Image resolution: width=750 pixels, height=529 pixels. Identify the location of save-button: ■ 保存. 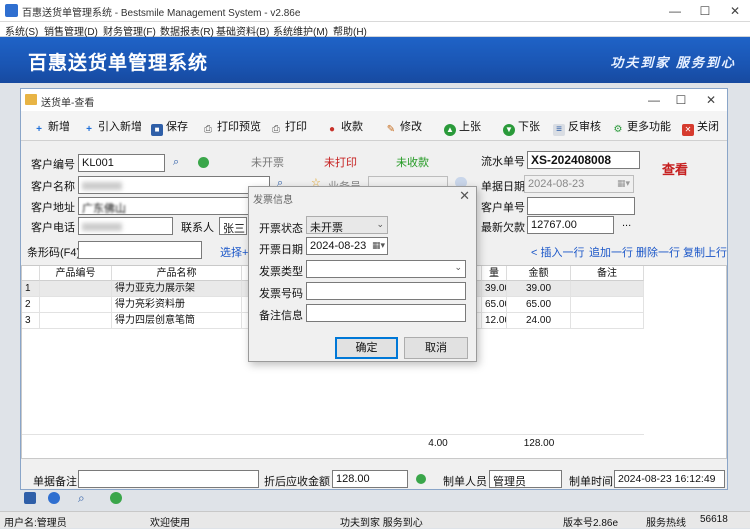
(169, 127).